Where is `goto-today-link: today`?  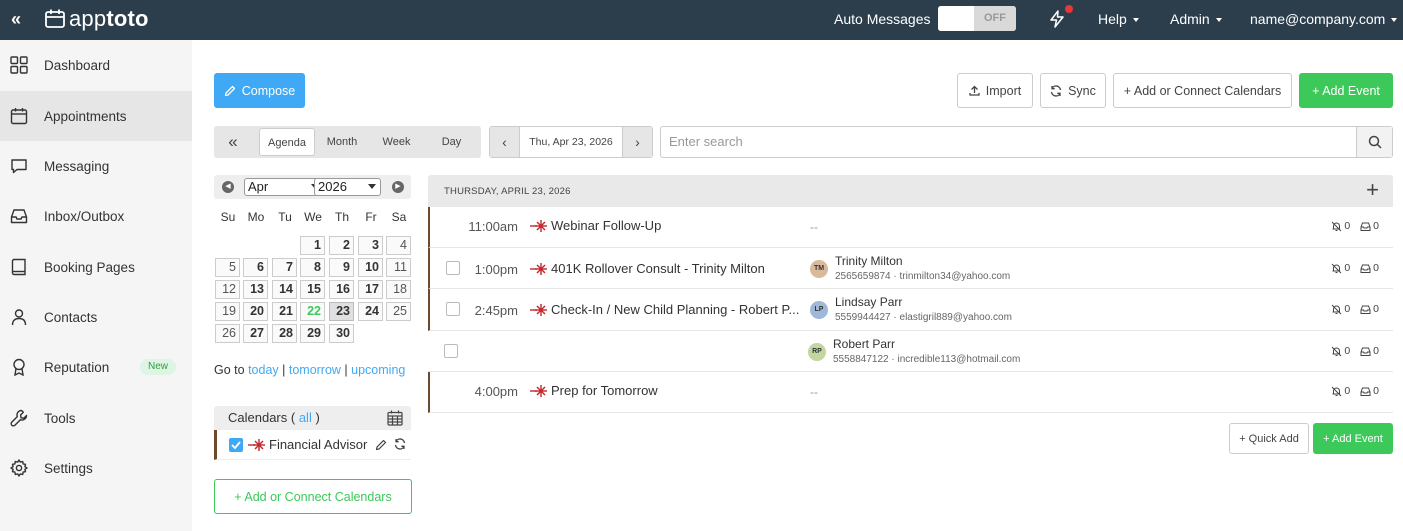
goto-today-link: today is located at coordinates (263, 370).